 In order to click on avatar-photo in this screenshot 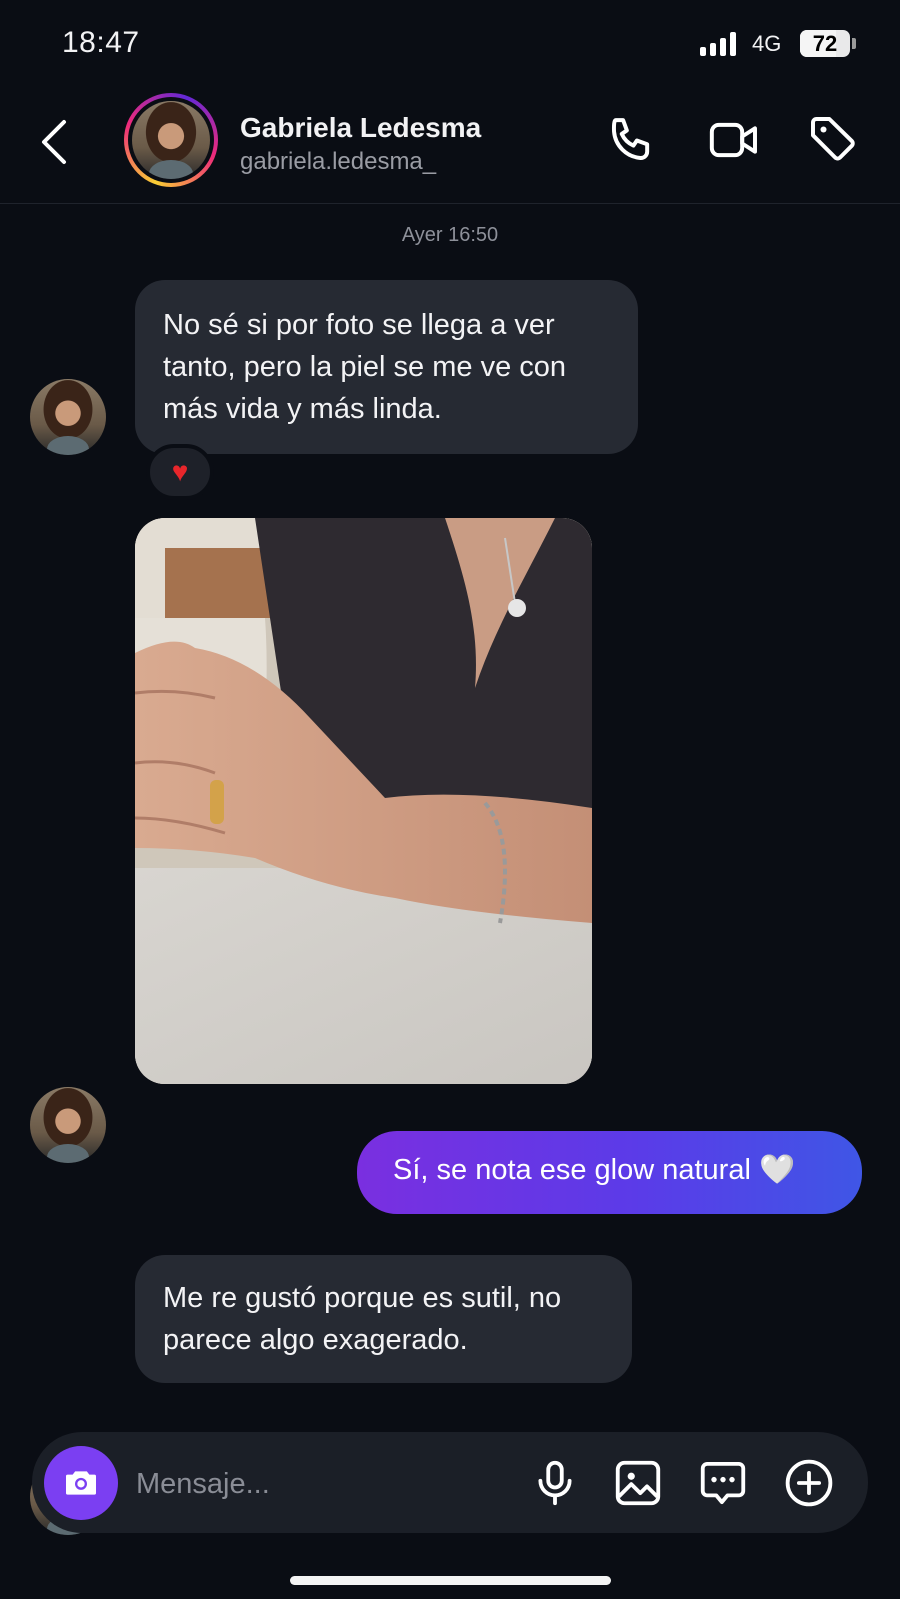, I will do `click(171, 140)`.